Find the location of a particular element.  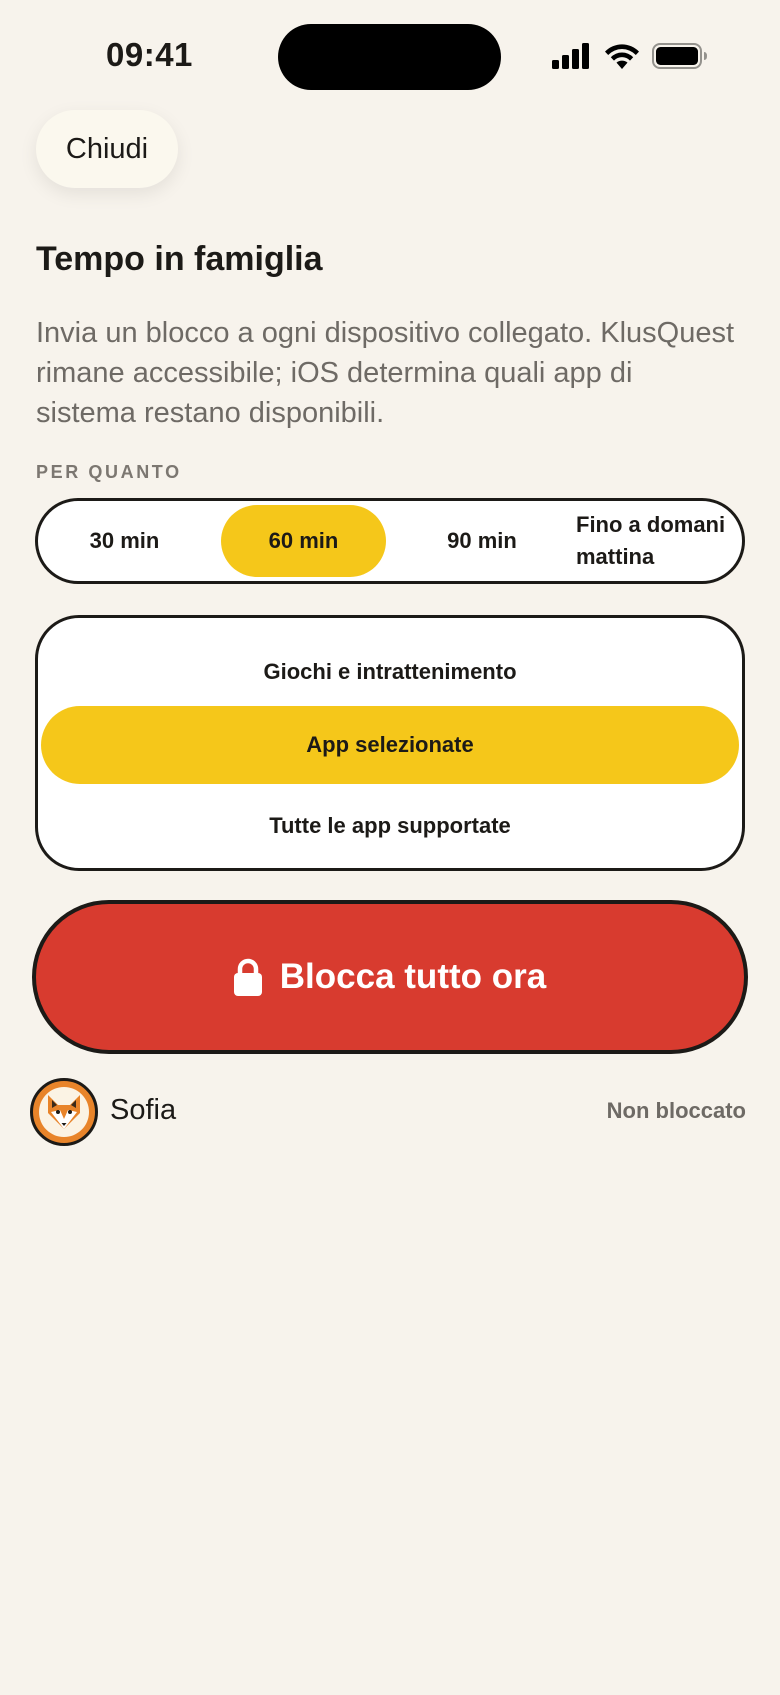

avatar is located at coordinates (64, 1112).